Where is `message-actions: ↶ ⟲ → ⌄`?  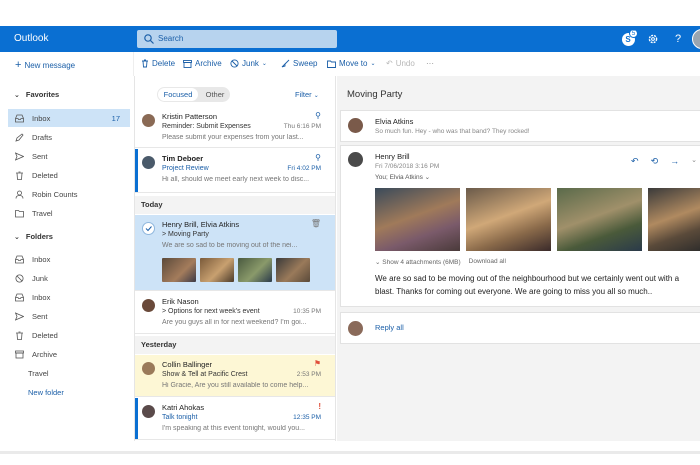 message-actions: ↶ ⟲ → ⌄ is located at coordinates (664, 161).